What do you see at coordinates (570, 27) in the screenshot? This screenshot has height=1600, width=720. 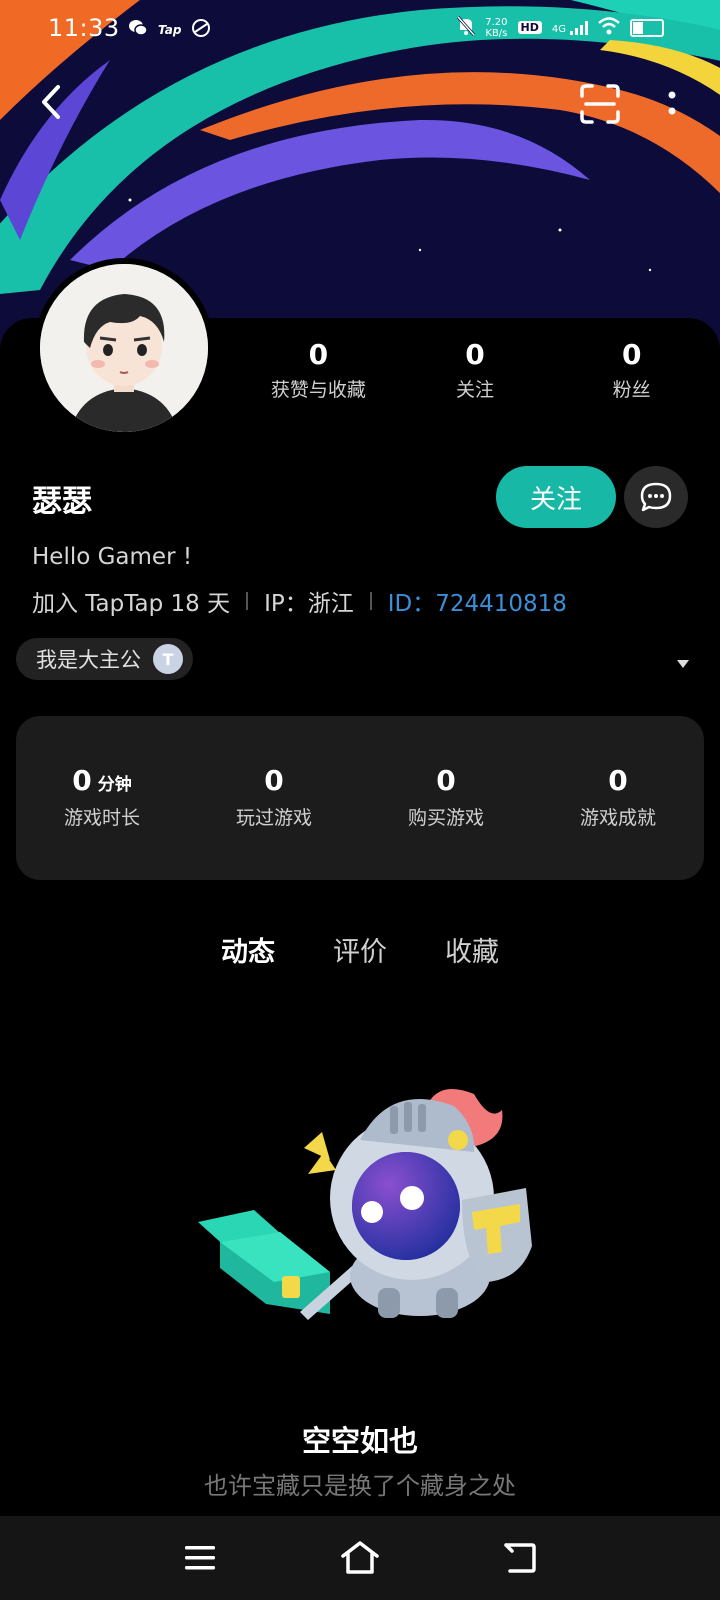 I see `signal-icon: 4G` at bounding box center [570, 27].